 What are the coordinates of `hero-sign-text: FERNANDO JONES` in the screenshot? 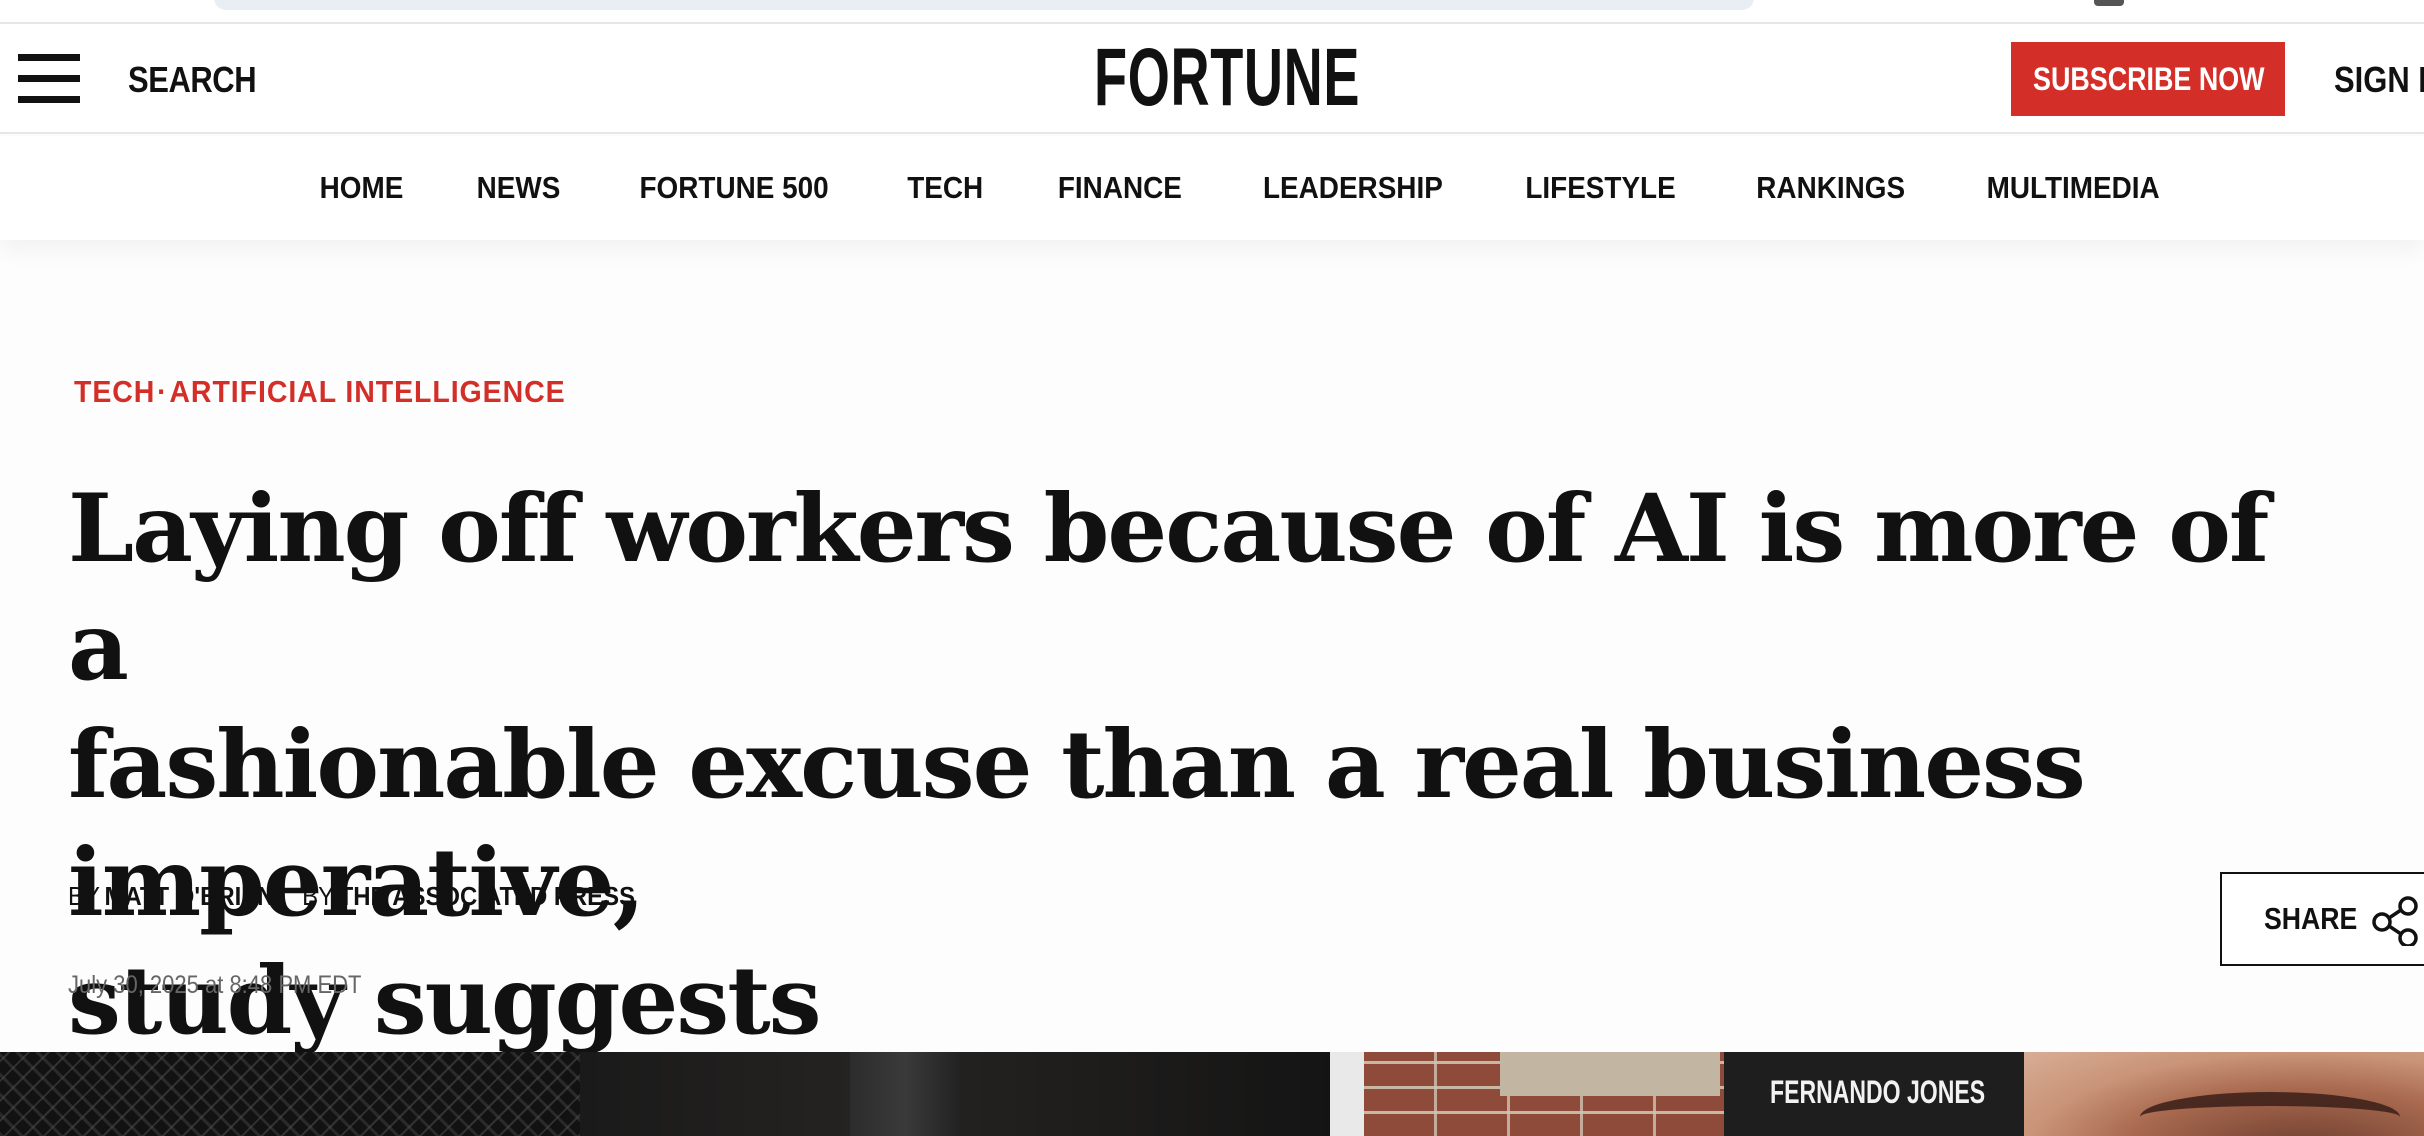 It's located at (1878, 1092).